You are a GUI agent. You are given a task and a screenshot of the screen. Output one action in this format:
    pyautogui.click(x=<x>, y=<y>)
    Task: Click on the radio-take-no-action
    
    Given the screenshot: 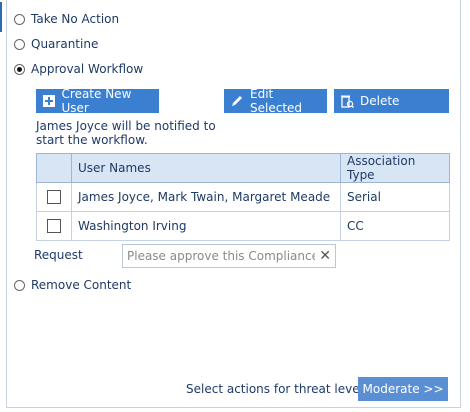 What is the action you would take?
    pyautogui.click(x=19, y=19)
    